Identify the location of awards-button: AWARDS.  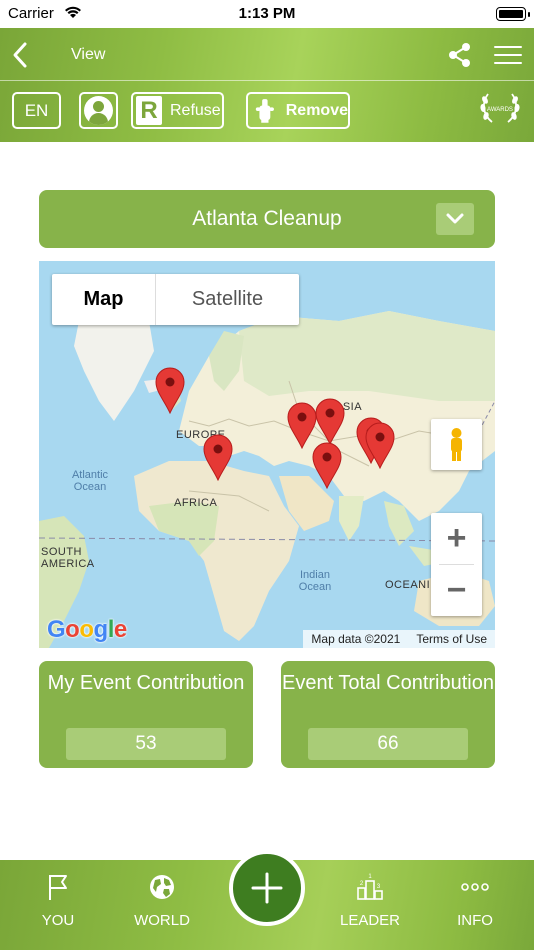
(500, 108).